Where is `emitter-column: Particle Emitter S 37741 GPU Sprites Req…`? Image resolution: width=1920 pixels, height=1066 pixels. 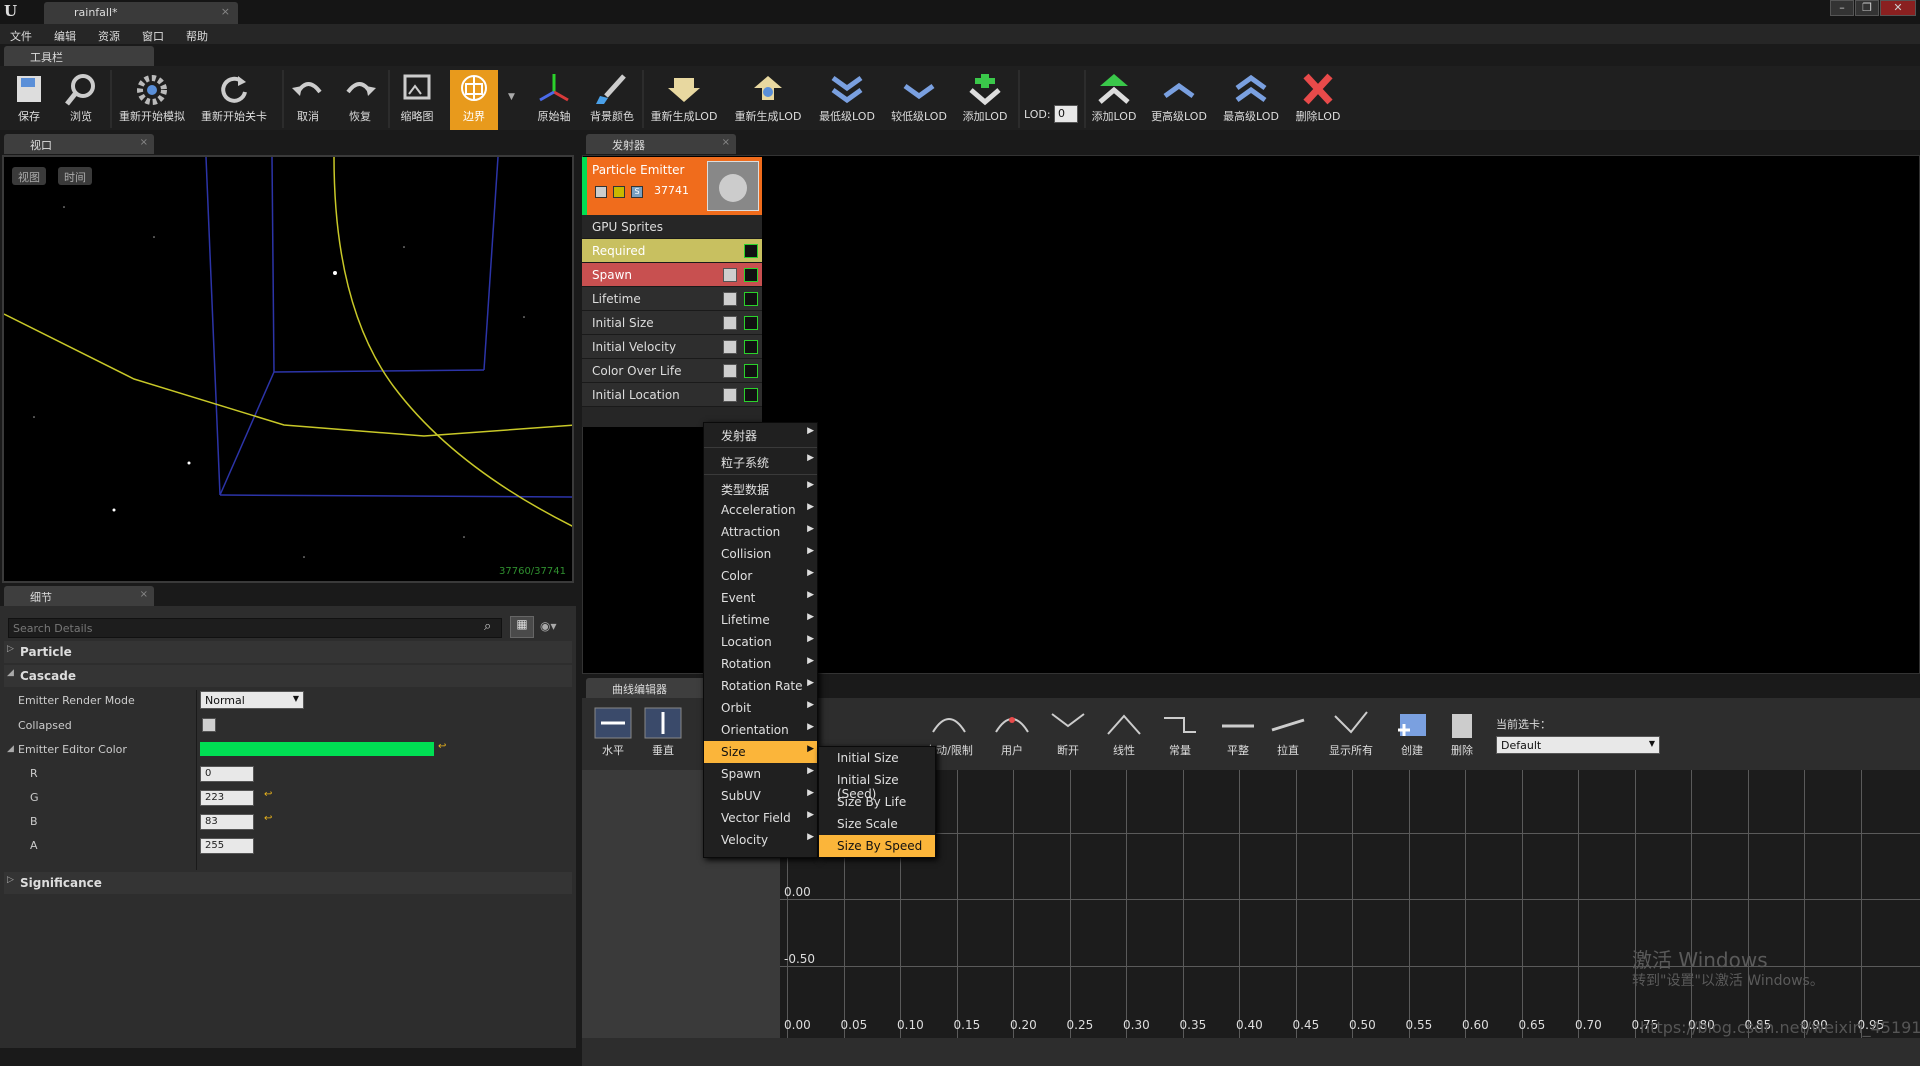
emitter-column: Particle Emitter S 37741 GPU Sprites Req… is located at coordinates (672, 292).